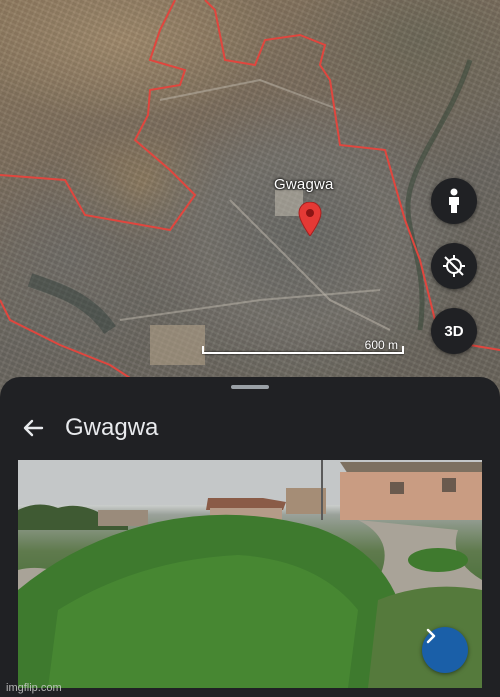 This screenshot has height=697, width=500. Describe the element at coordinates (454, 331) in the screenshot. I see `3d-button: 3D` at that location.